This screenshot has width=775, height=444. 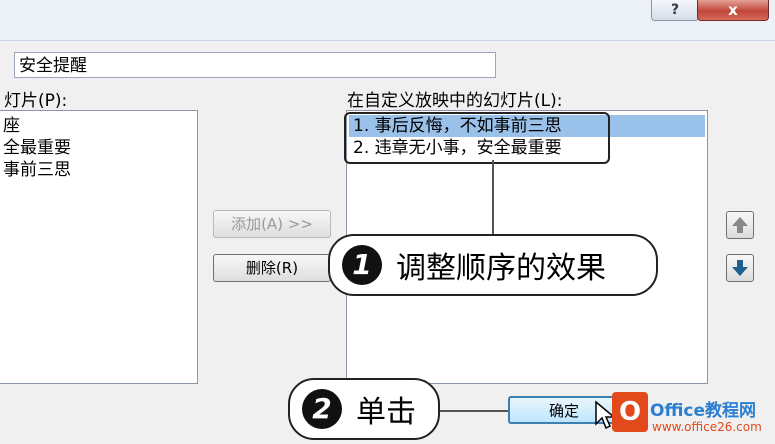 What do you see at coordinates (255, 65) in the screenshot?
I see `show-name-input: 安全提醒` at bounding box center [255, 65].